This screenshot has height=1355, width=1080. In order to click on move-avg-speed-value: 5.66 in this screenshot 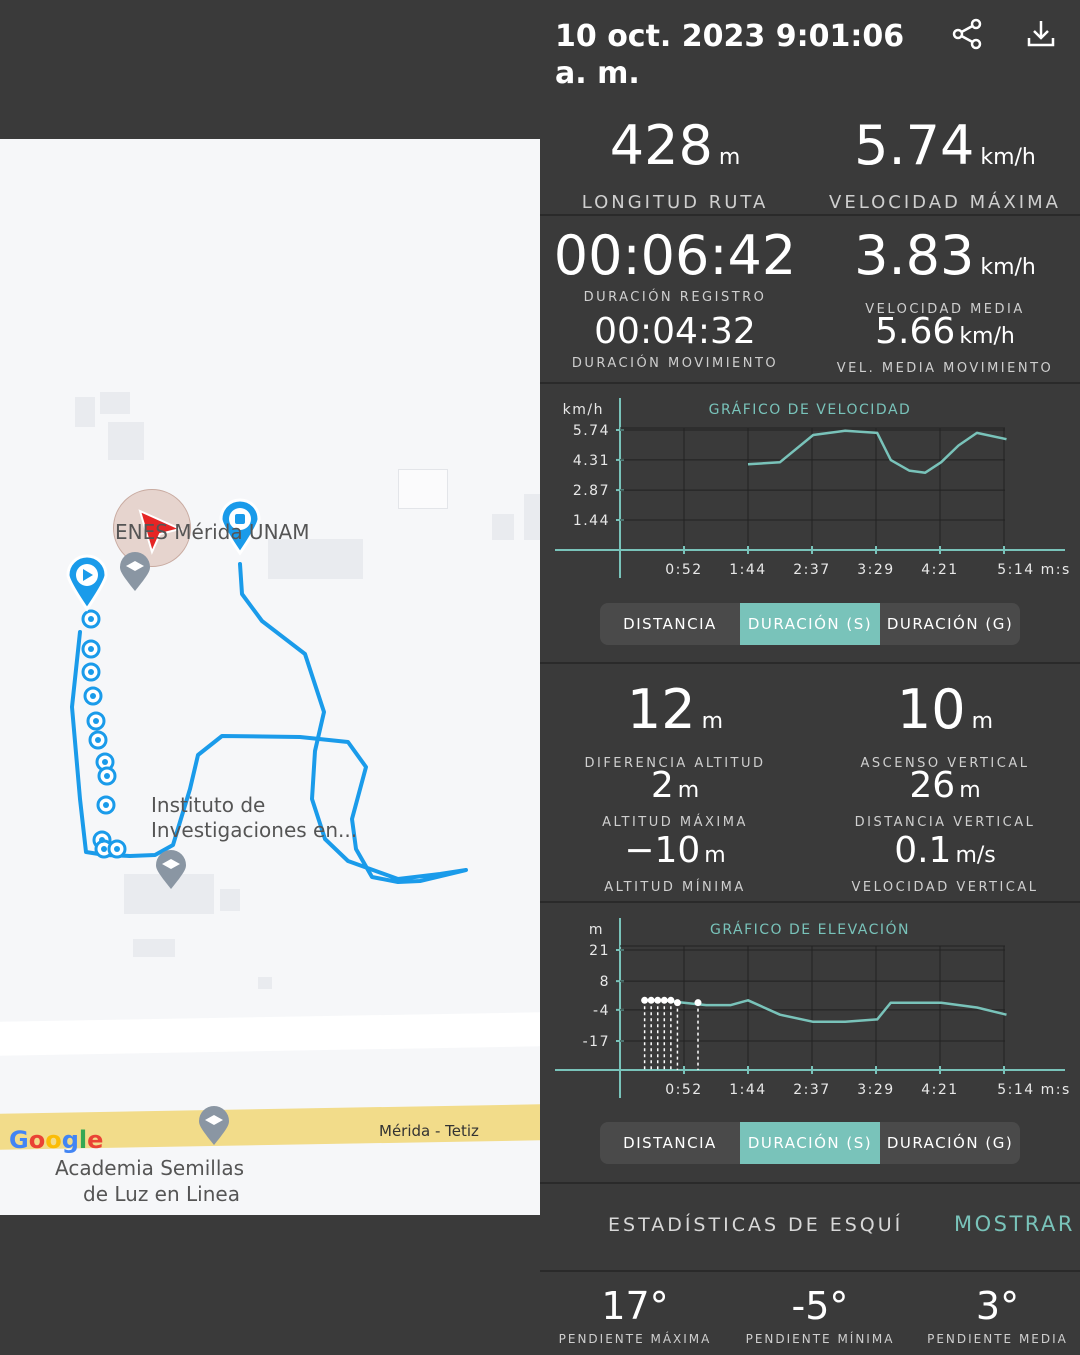, I will do `click(915, 331)`.